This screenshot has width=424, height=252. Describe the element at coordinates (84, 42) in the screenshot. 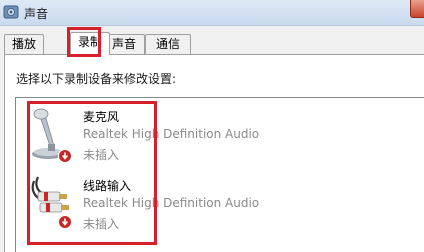

I see `tab-highlight-box` at that location.